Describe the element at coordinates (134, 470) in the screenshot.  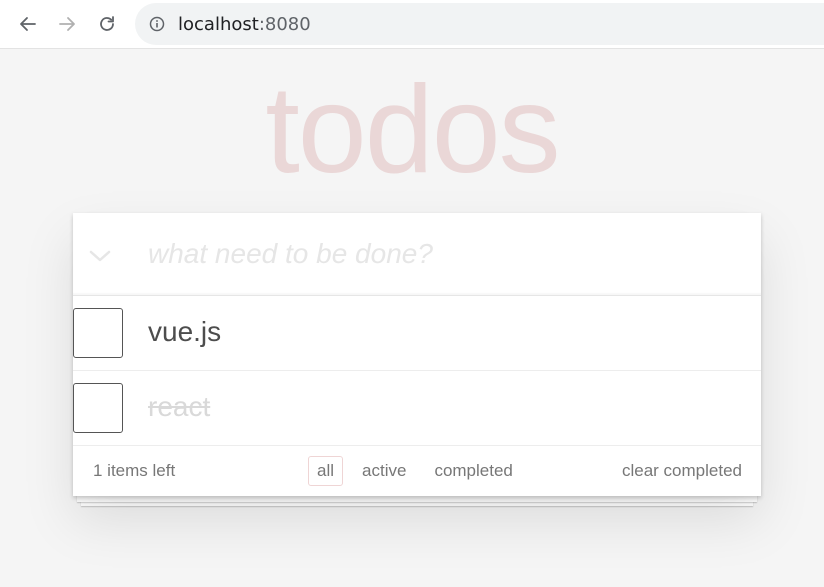
I see `items-left-count: 1 items left` at that location.